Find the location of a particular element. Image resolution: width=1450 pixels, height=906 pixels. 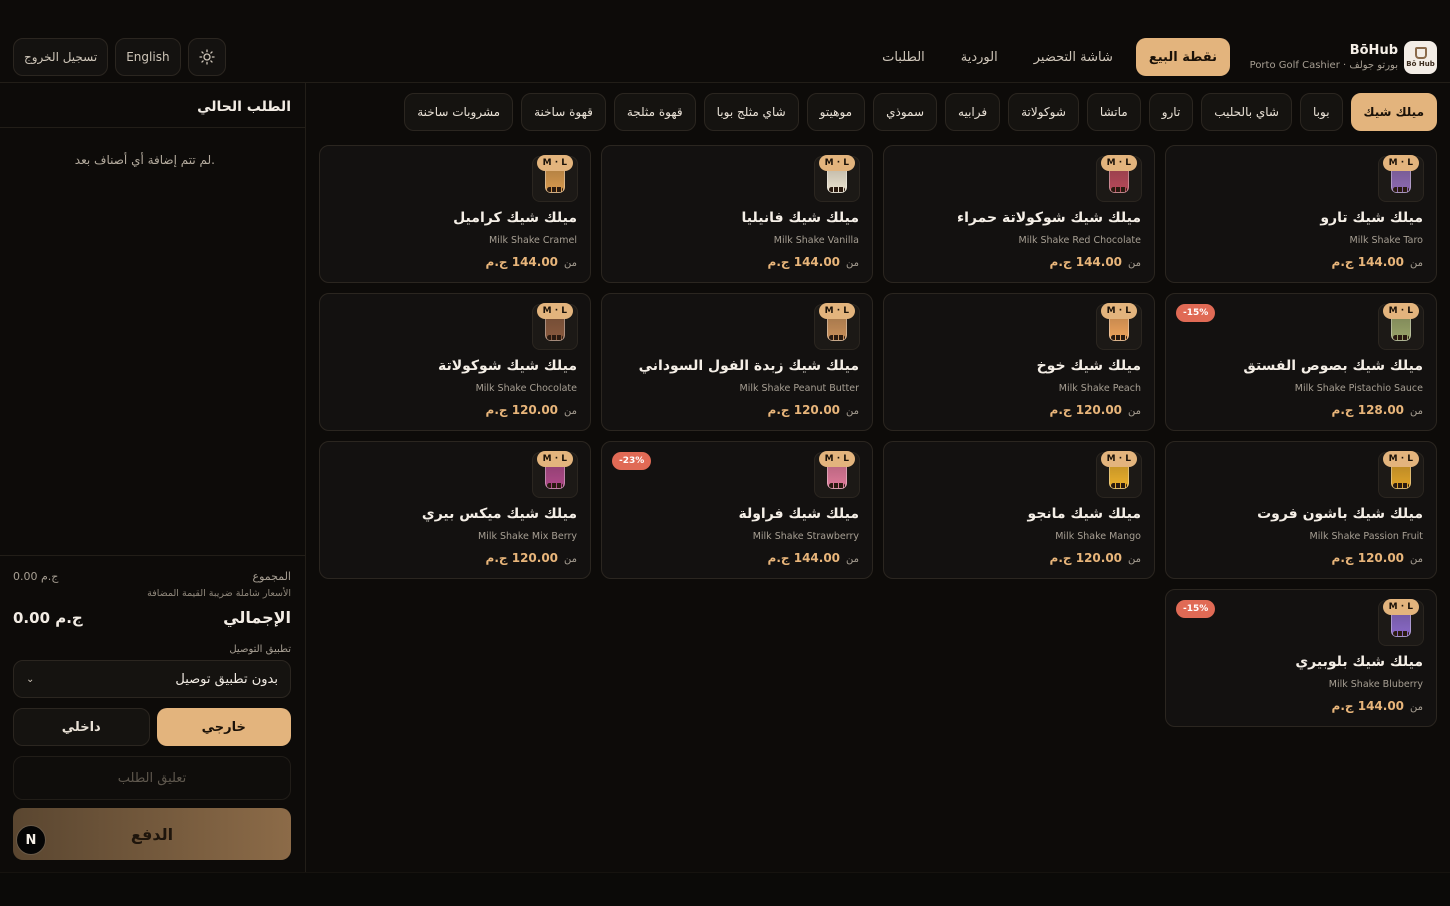

product-name-ar: ميلك شيك ميكس بيري is located at coordinates (499, 514).